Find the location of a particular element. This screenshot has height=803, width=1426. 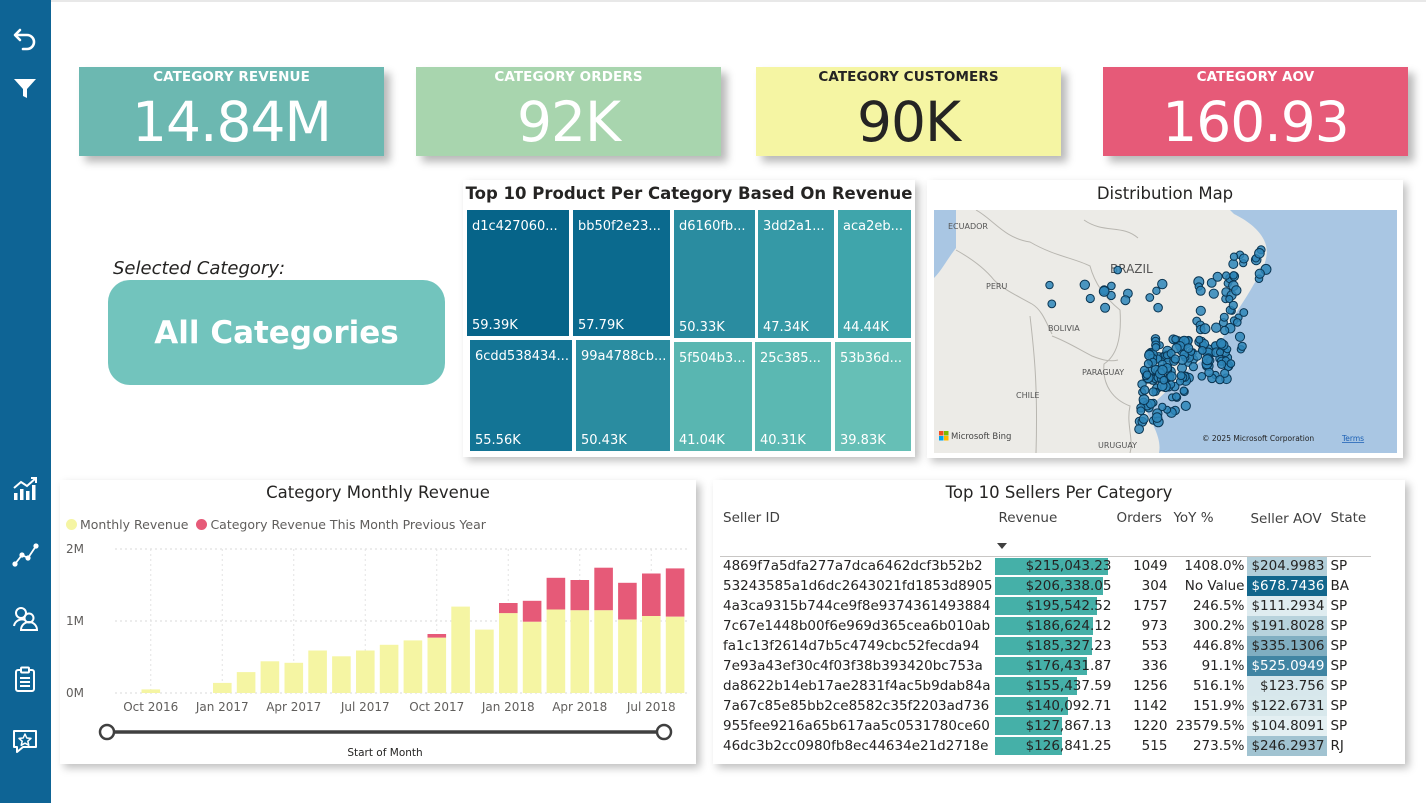

review-star-icon is located at coordinates (25, 741).